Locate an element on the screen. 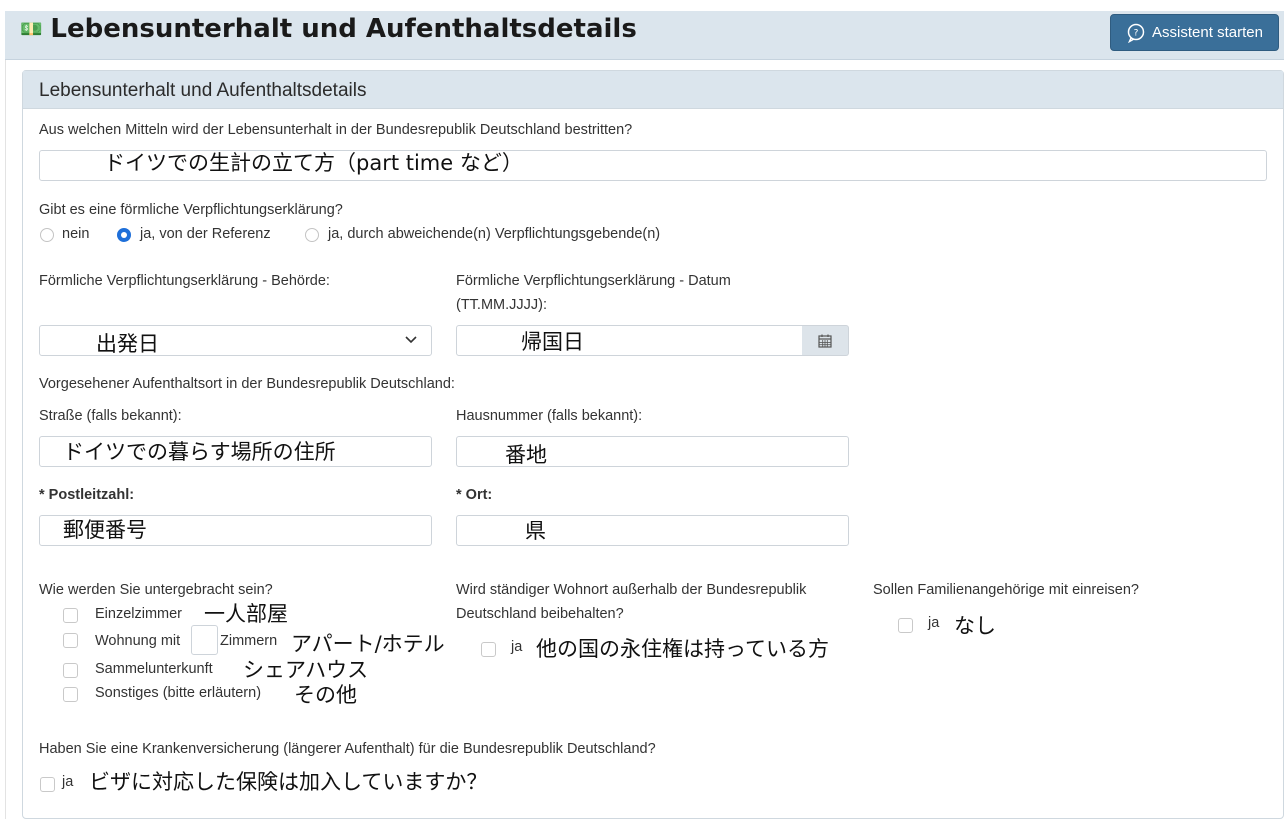 Image resolution: width=1284 pixels, height=819 pixels. other-accommodation-annotation: その他 is located at coordinates (325, 695).